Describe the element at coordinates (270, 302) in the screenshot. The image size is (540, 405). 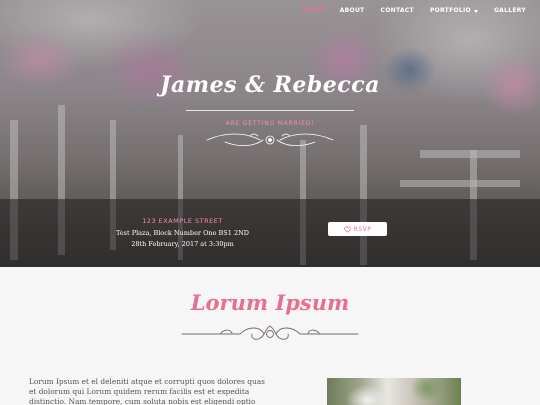
I see `section-title: Lorum Ipsum` at that location.